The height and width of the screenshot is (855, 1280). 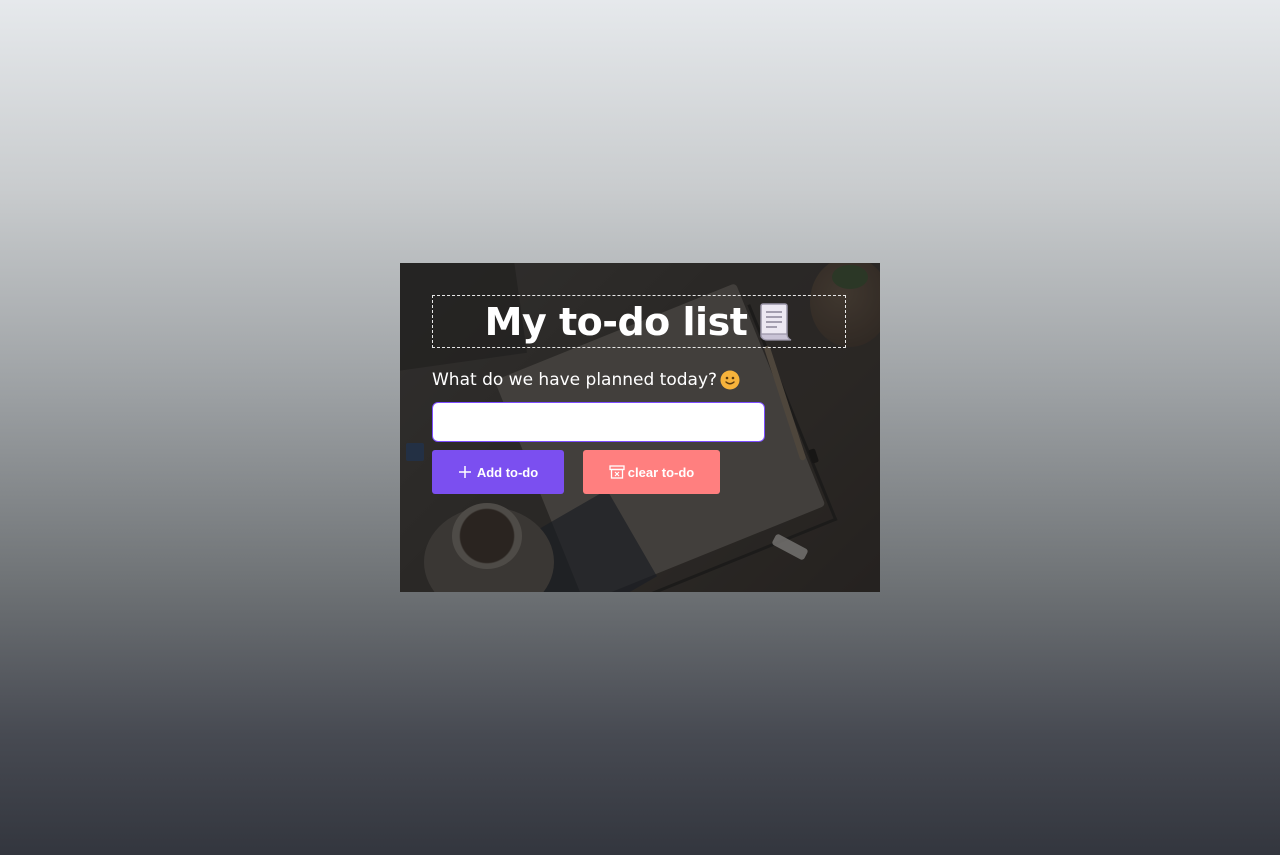 I want to click on page-title-text: My to-do list, so click(x=616, y=321).